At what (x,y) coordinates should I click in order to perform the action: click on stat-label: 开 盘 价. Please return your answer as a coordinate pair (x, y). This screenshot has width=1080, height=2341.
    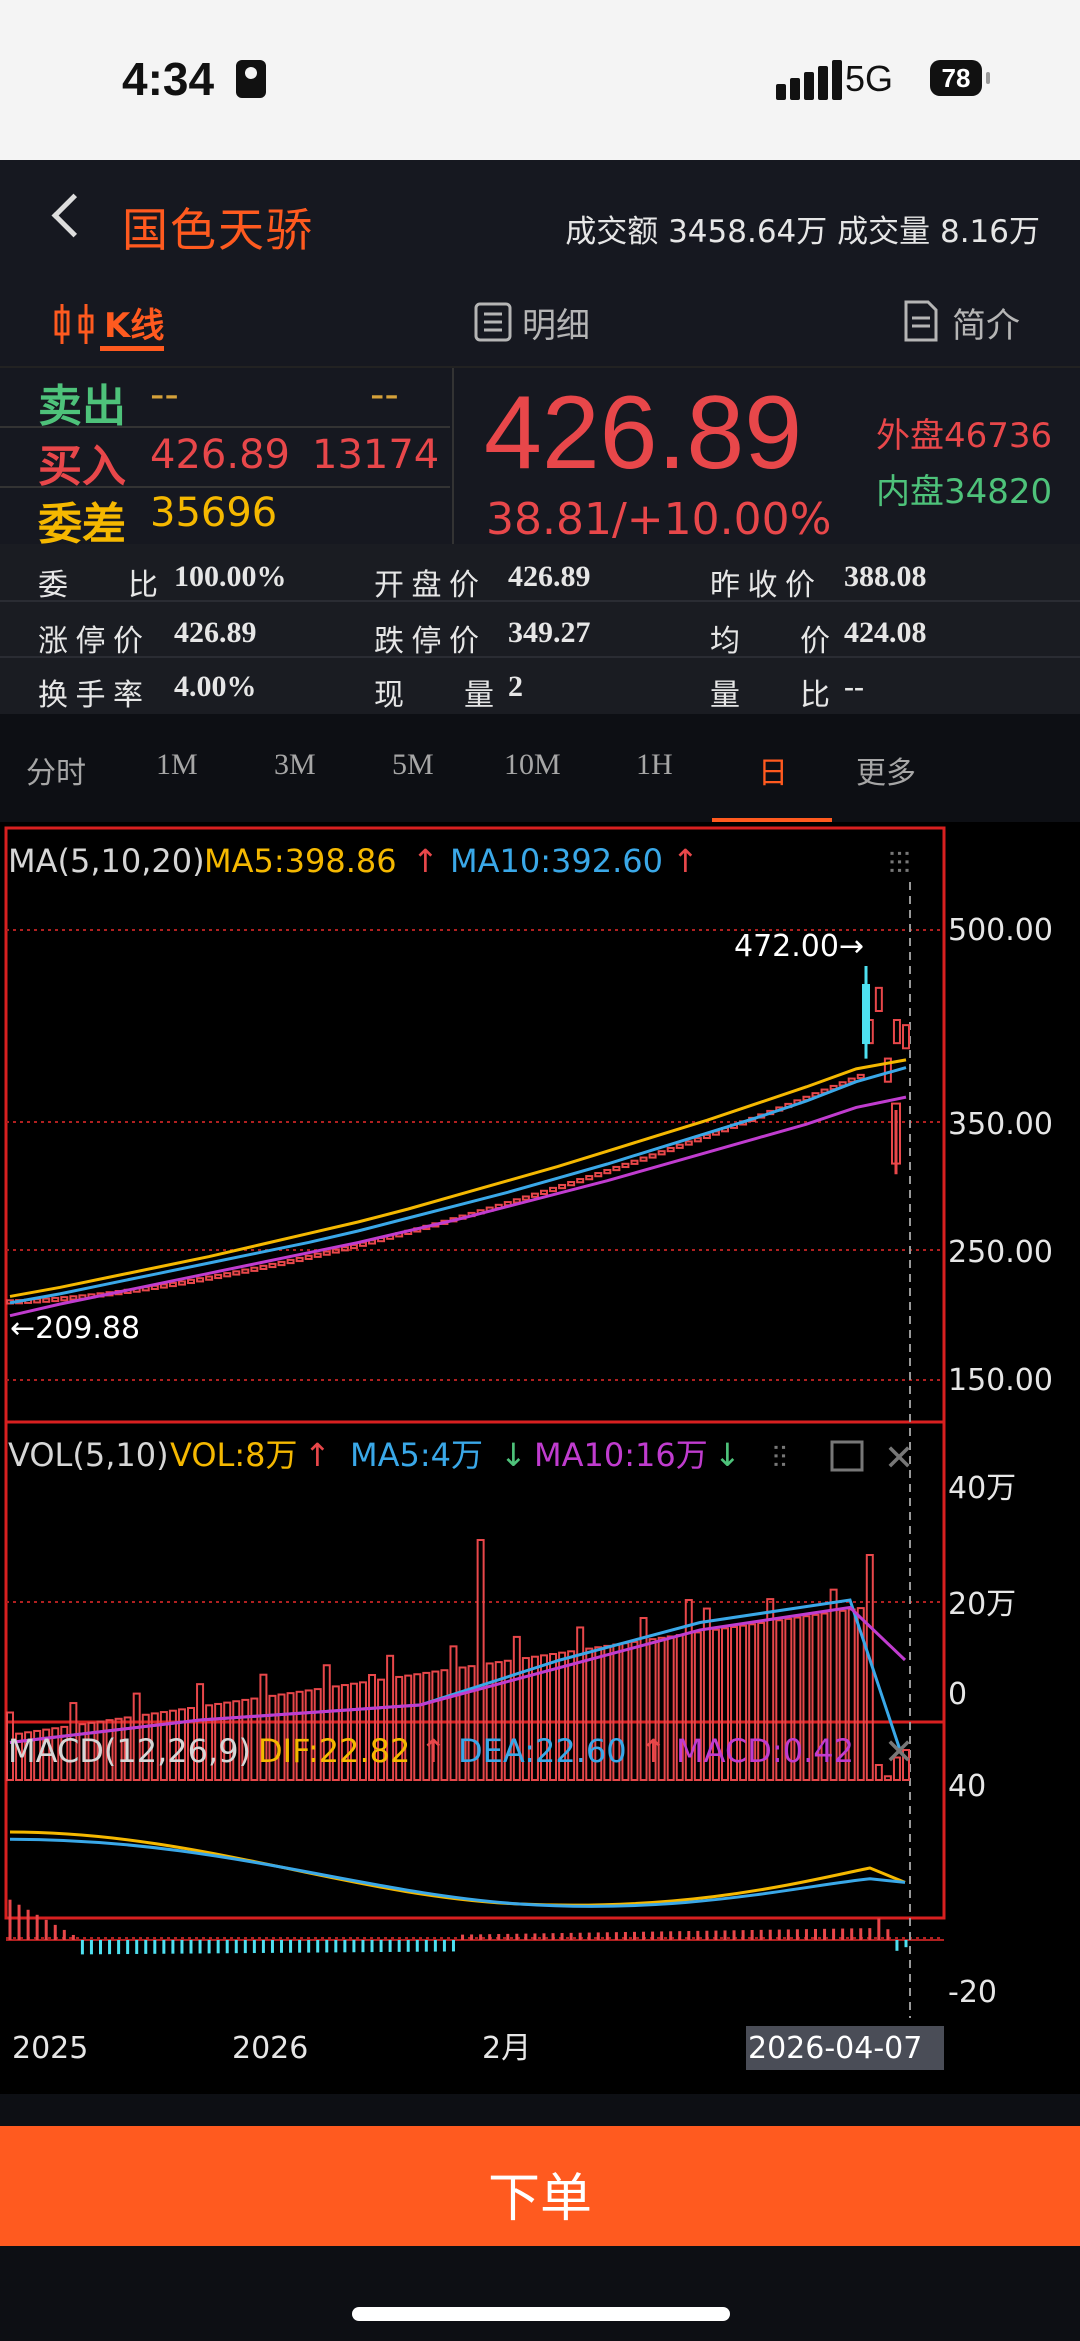
    Looking at the image, I should click on (426, 585).